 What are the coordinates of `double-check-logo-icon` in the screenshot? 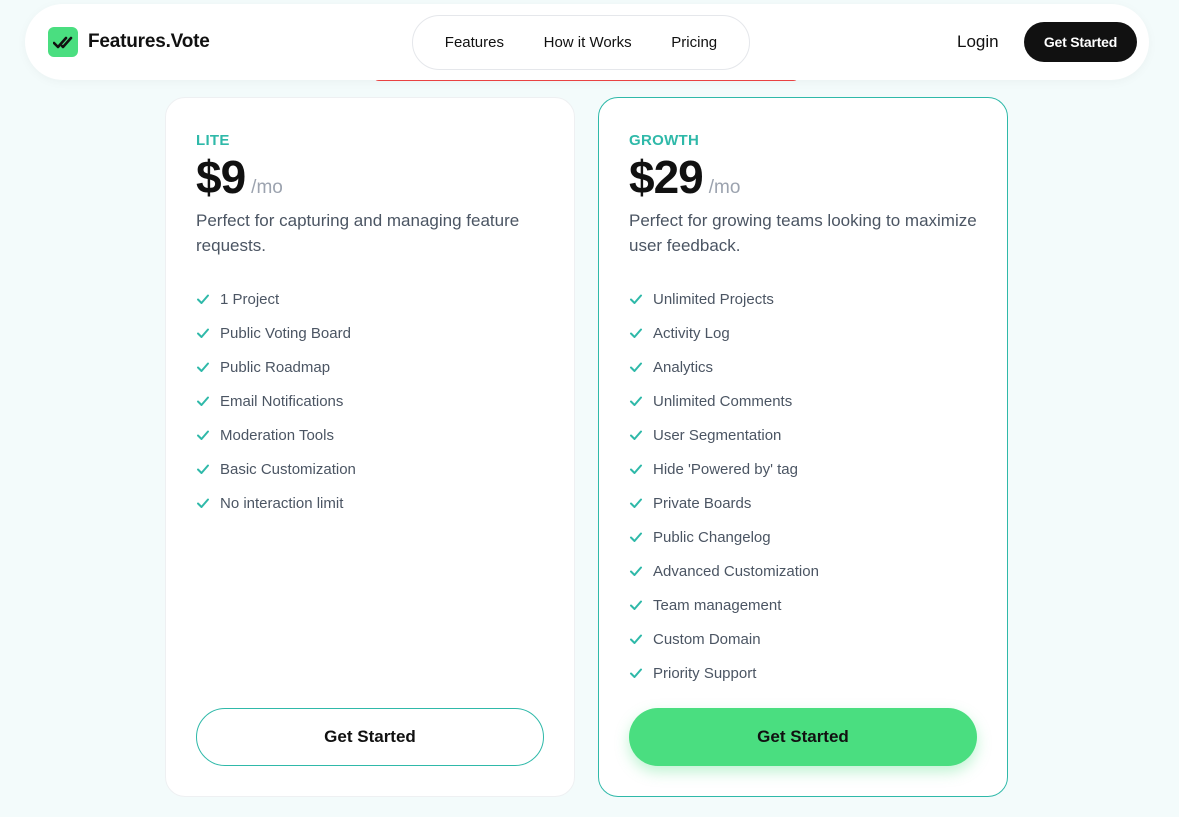 It's located at (63, 42).